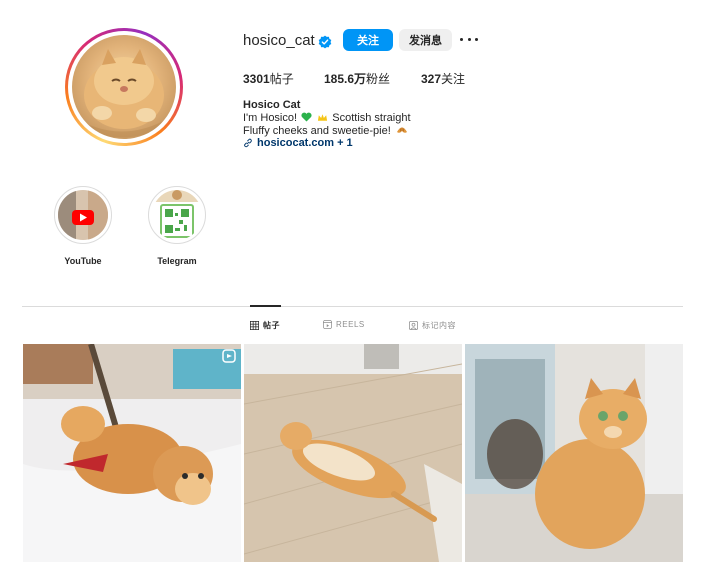 The height and width of the screenshot is (575, 719). What do you see at coordinates (83, 261) in the screenshot?
I see `highlight-youtube-label: YouTube` at bounding box center [83, 261].